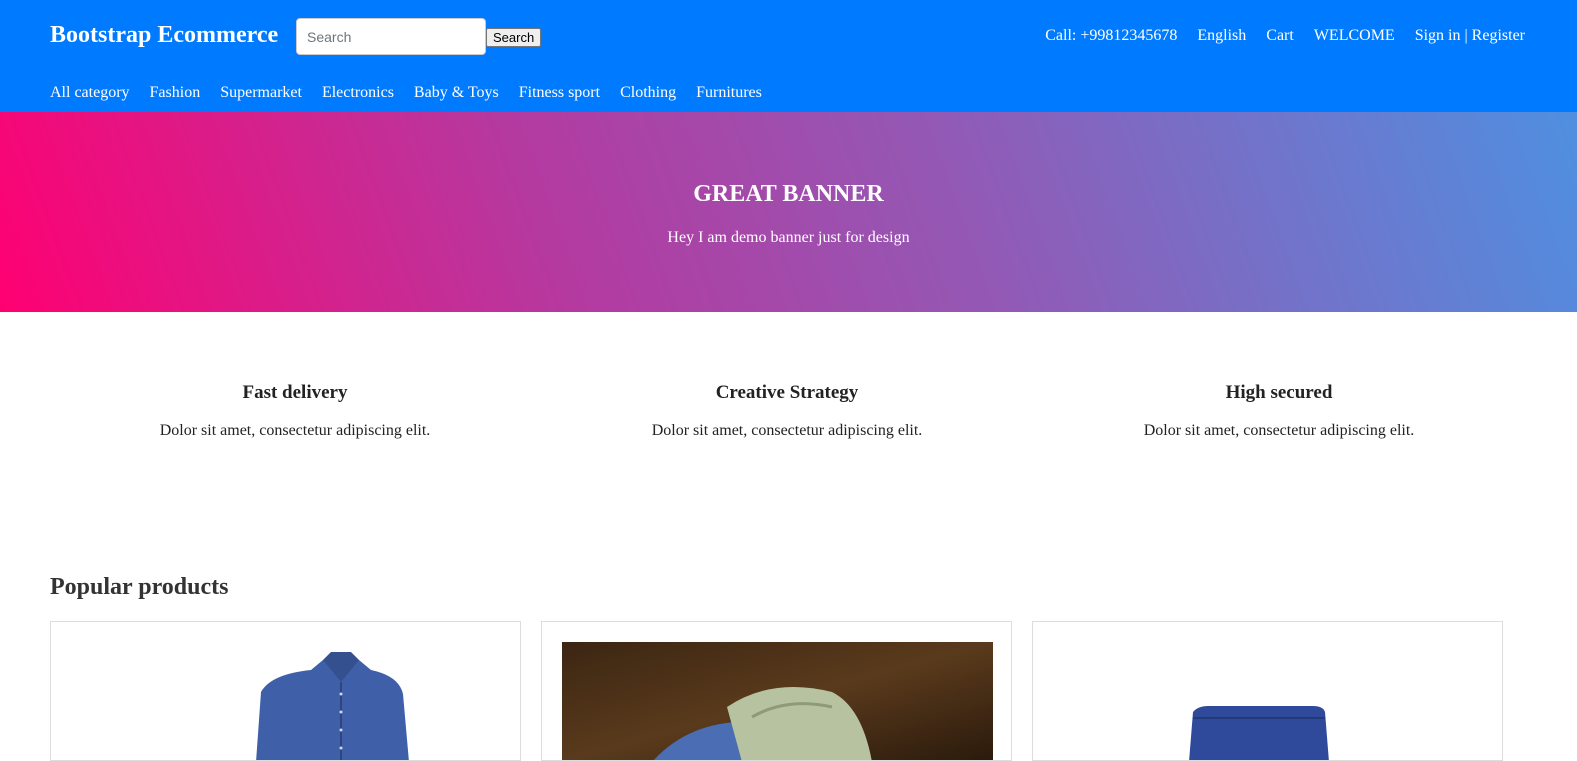 The width and height of the screenshot is (1577, 761). What do you see at coordinates (788, 237) in the screenshot?
I see `banner-subtitle: Hey I am demo banner just for design` at bounding box center [788, 237].